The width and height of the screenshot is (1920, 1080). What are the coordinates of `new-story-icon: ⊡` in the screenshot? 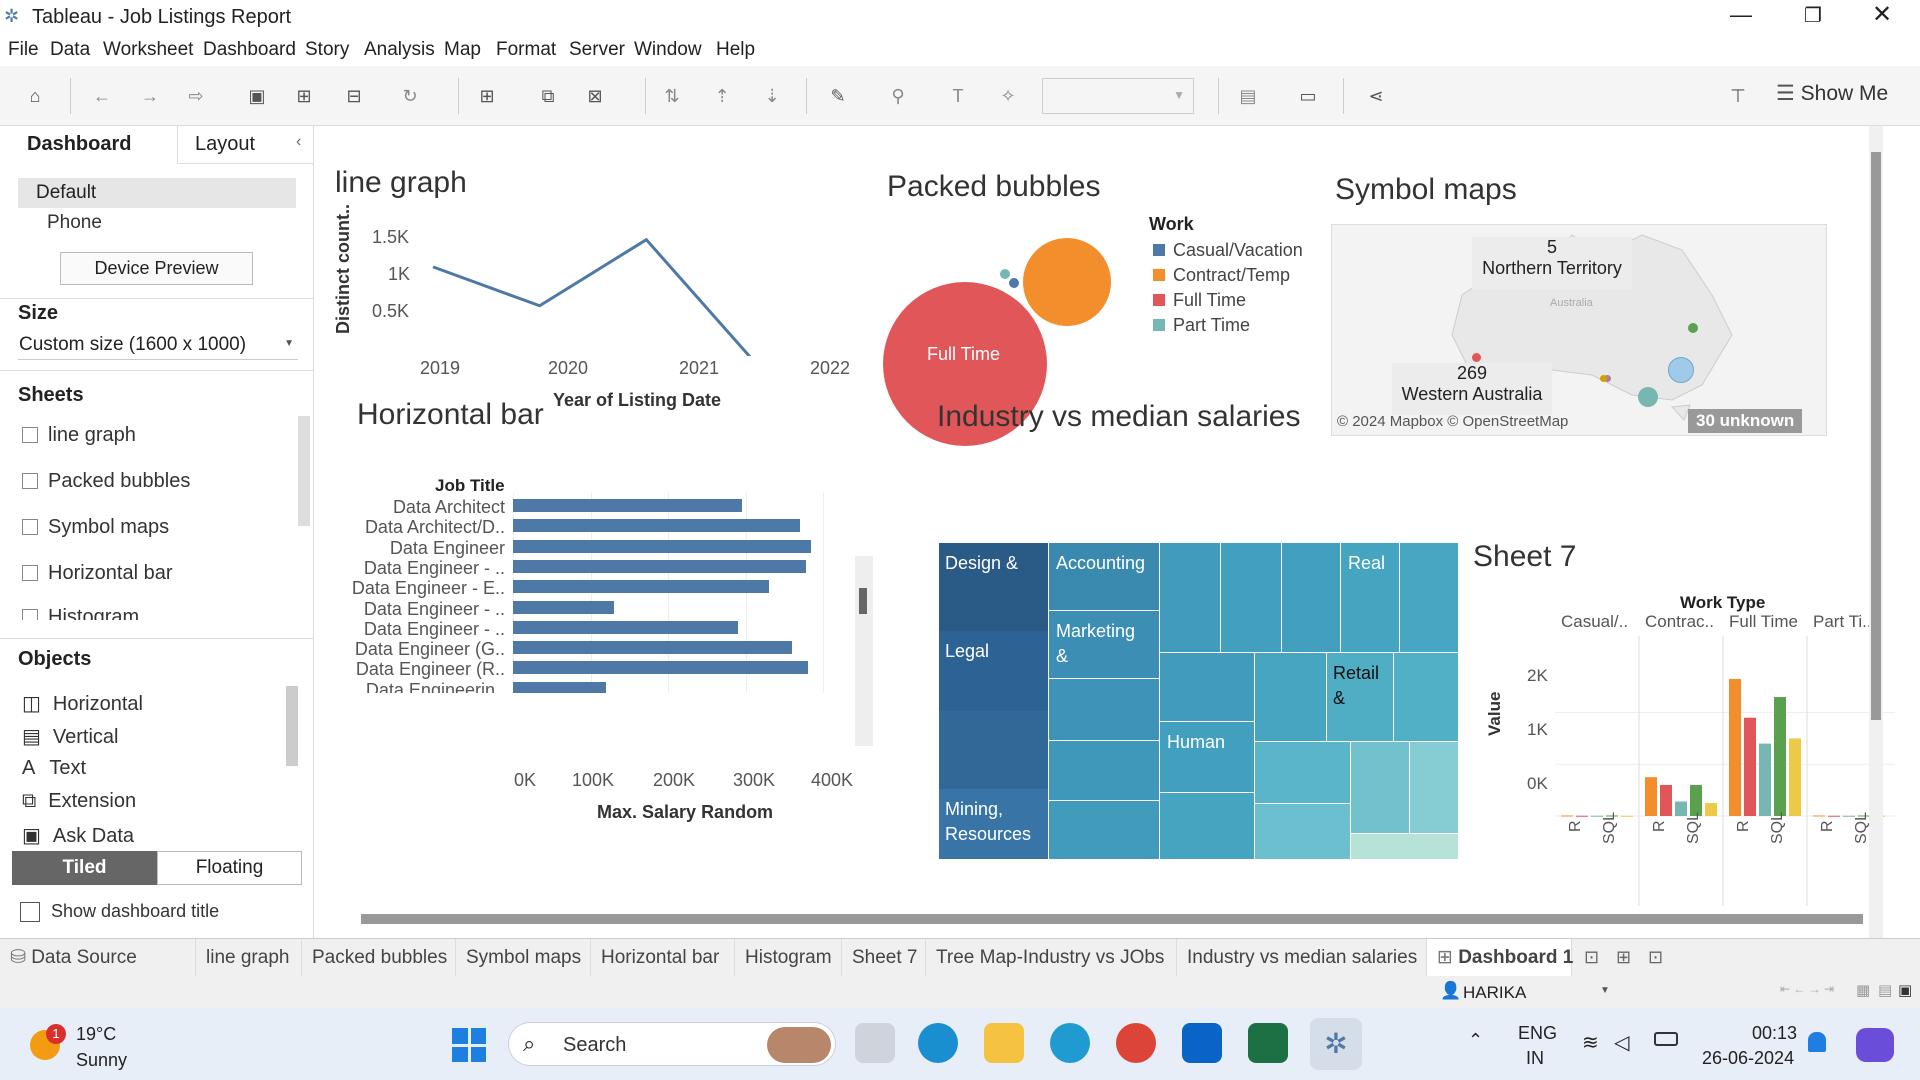 It's located at (1655, 957).